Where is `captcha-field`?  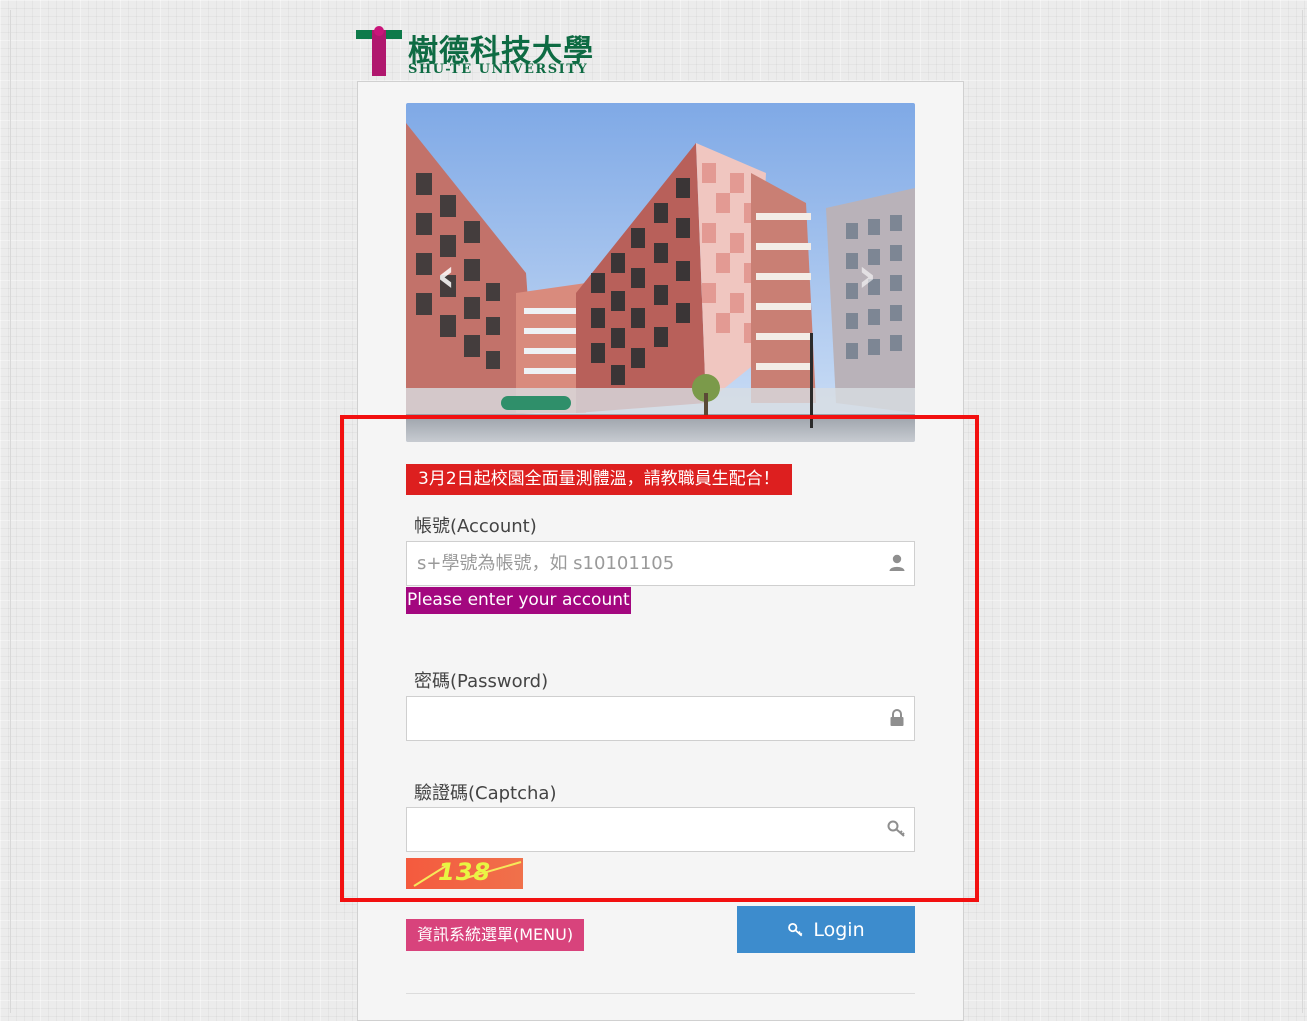
captcha-field is located at coordinates (660, 829).